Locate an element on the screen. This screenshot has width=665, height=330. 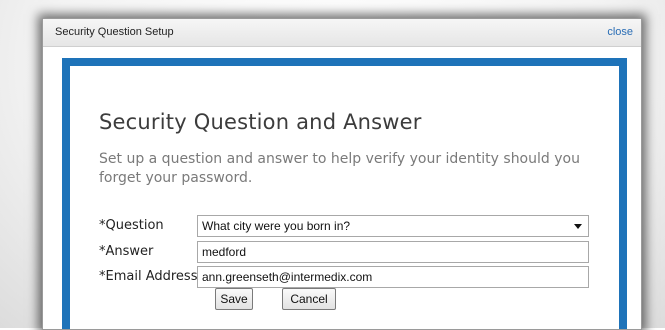
answer-input: medford is located at coordinates (393, 252).